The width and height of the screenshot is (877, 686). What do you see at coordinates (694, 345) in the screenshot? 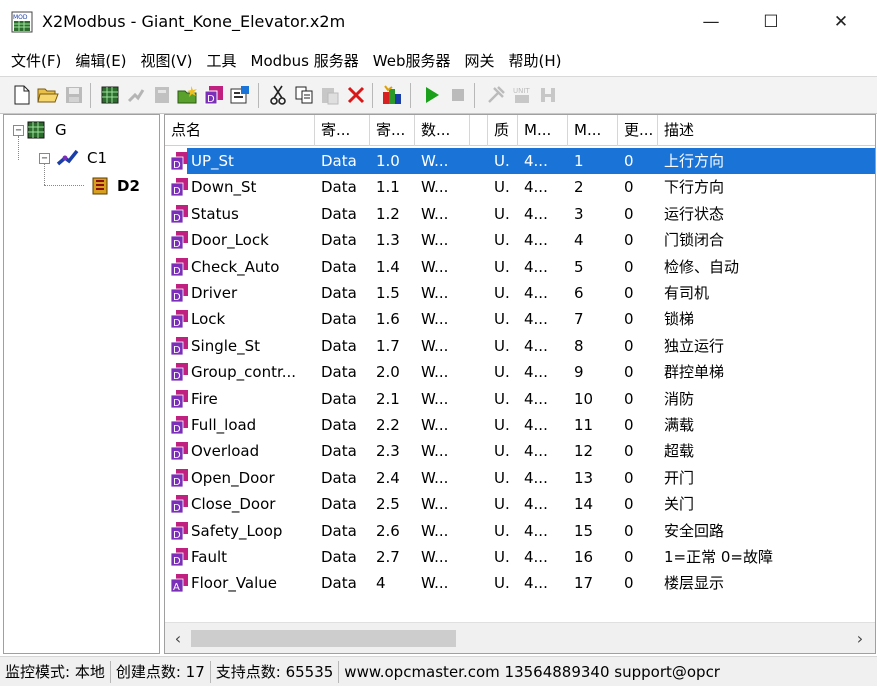
I see `description-cell: 独立运行` at bounding box center [694, 345].